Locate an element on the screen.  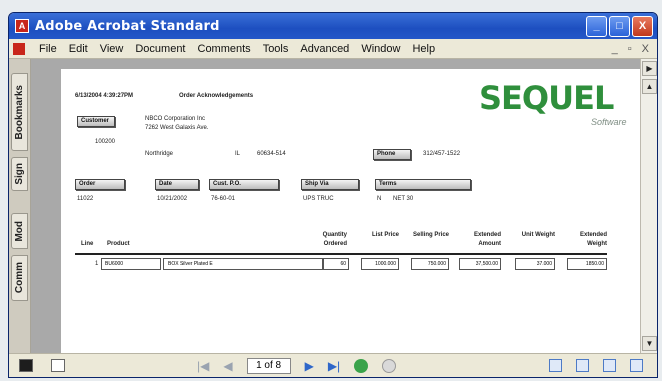
order-label: Order is located at coordinates (100, 184).